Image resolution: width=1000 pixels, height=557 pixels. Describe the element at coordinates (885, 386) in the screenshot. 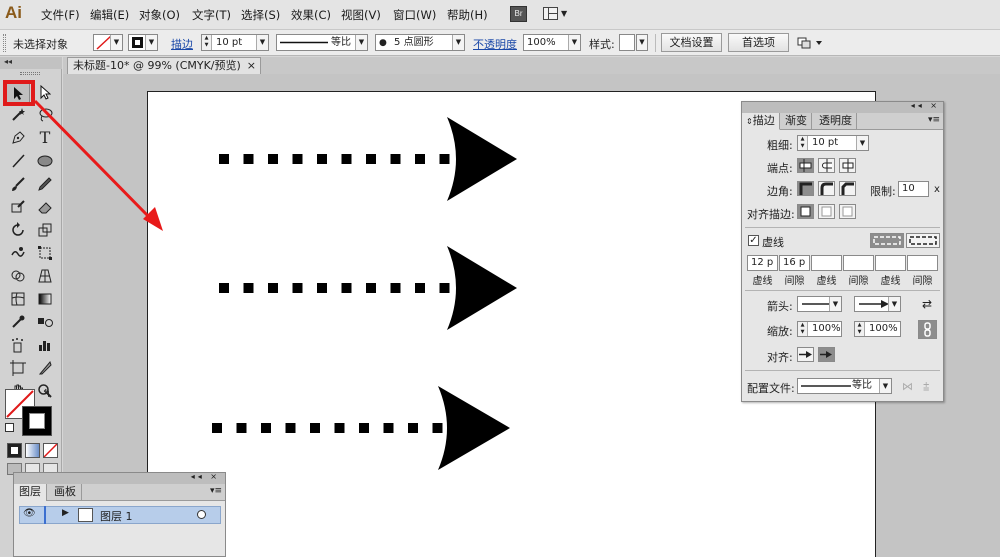

I see `chevron-down-icon: ▼` at that location.